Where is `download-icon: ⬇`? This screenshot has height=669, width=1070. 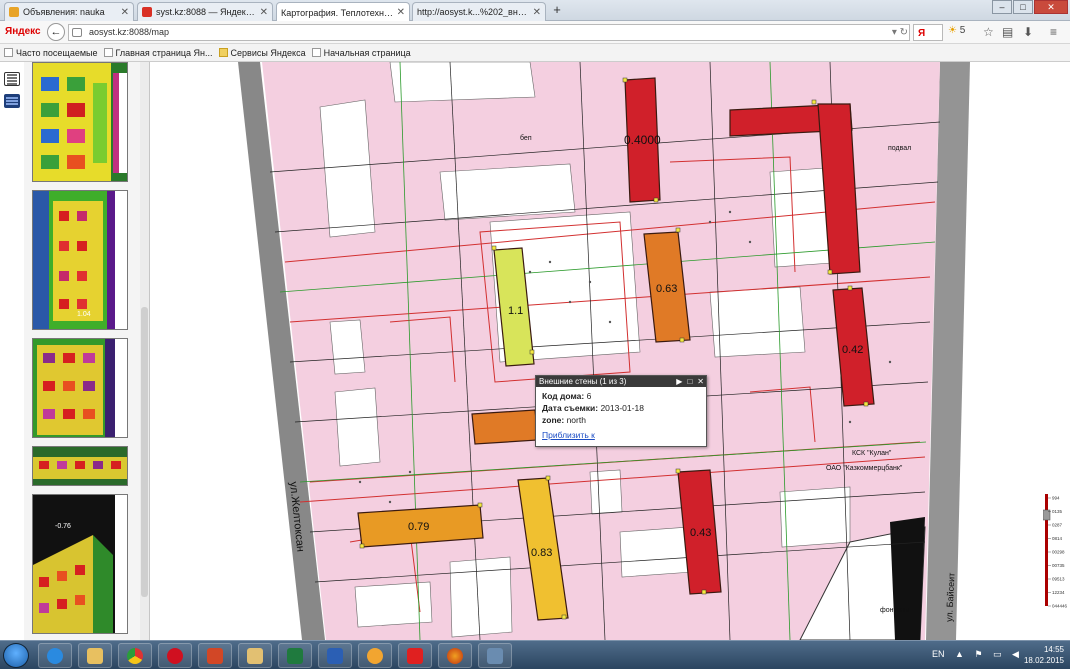 download-icon: ⬇ is located at coordinates (1028, 32).